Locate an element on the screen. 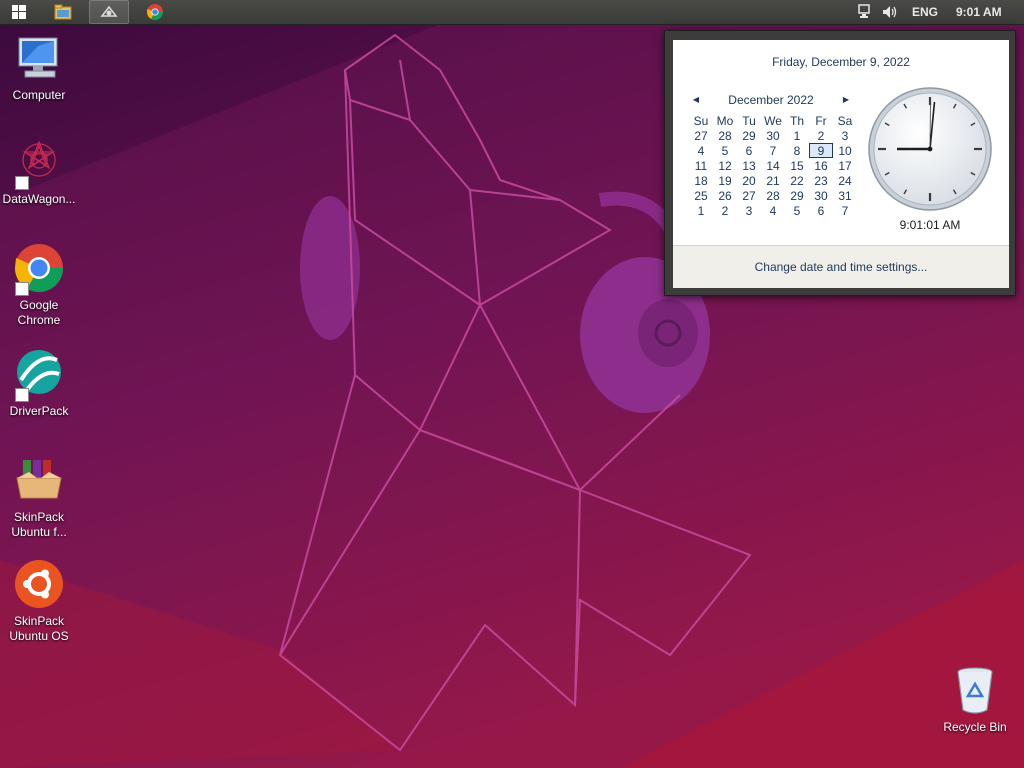 This screenshot has width=1024, height=768. calendar-day: 25 is located at coordinates (701, 195).